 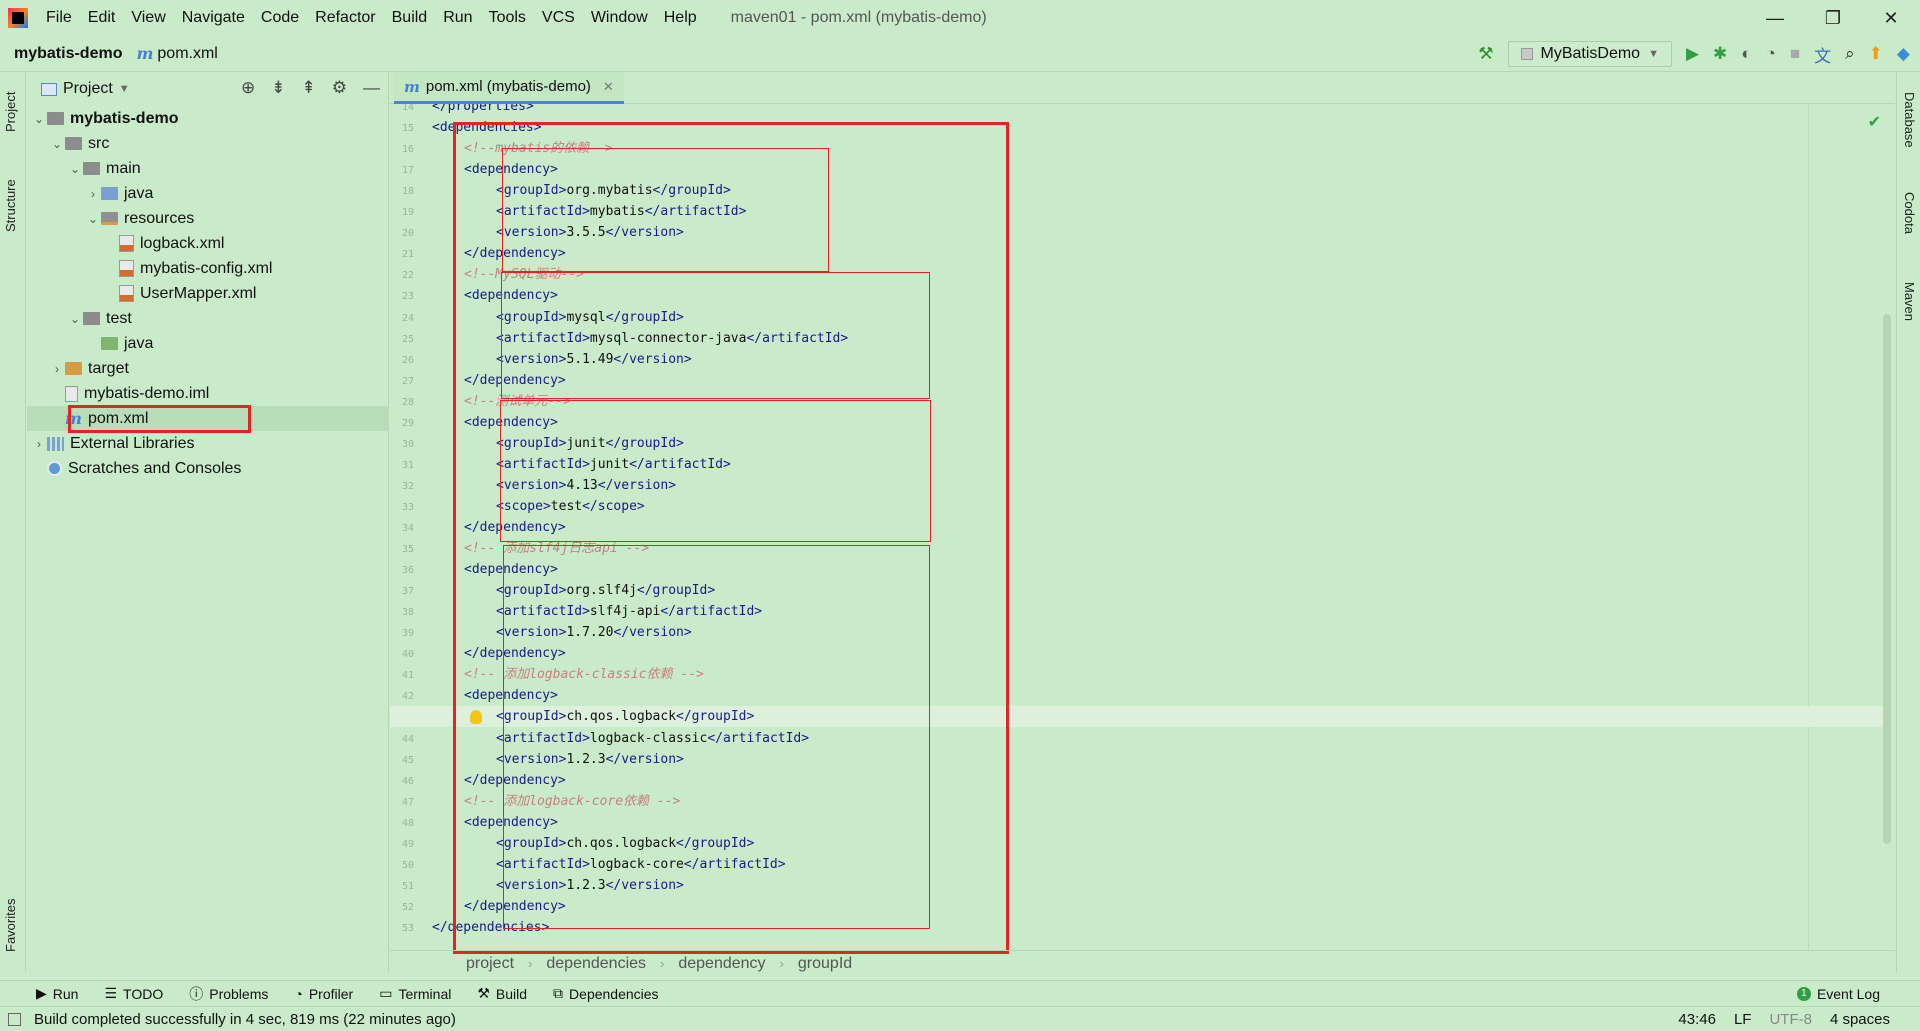 What do you see at coordinates (10, 112) in the screenshot?
I see `project-tool-tab: Project` at bounding box center [10, 112].